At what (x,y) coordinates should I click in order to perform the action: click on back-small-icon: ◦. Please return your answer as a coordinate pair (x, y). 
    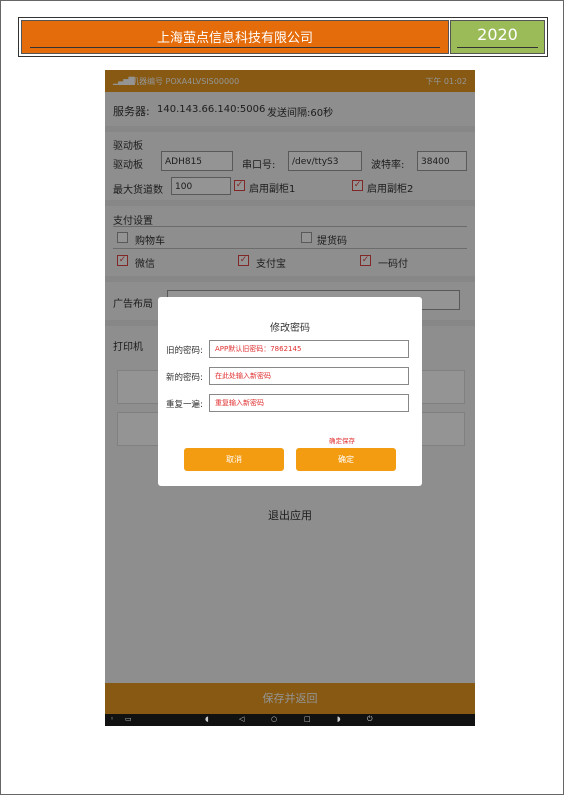
    Looking at the image, I should click on (112, 719).